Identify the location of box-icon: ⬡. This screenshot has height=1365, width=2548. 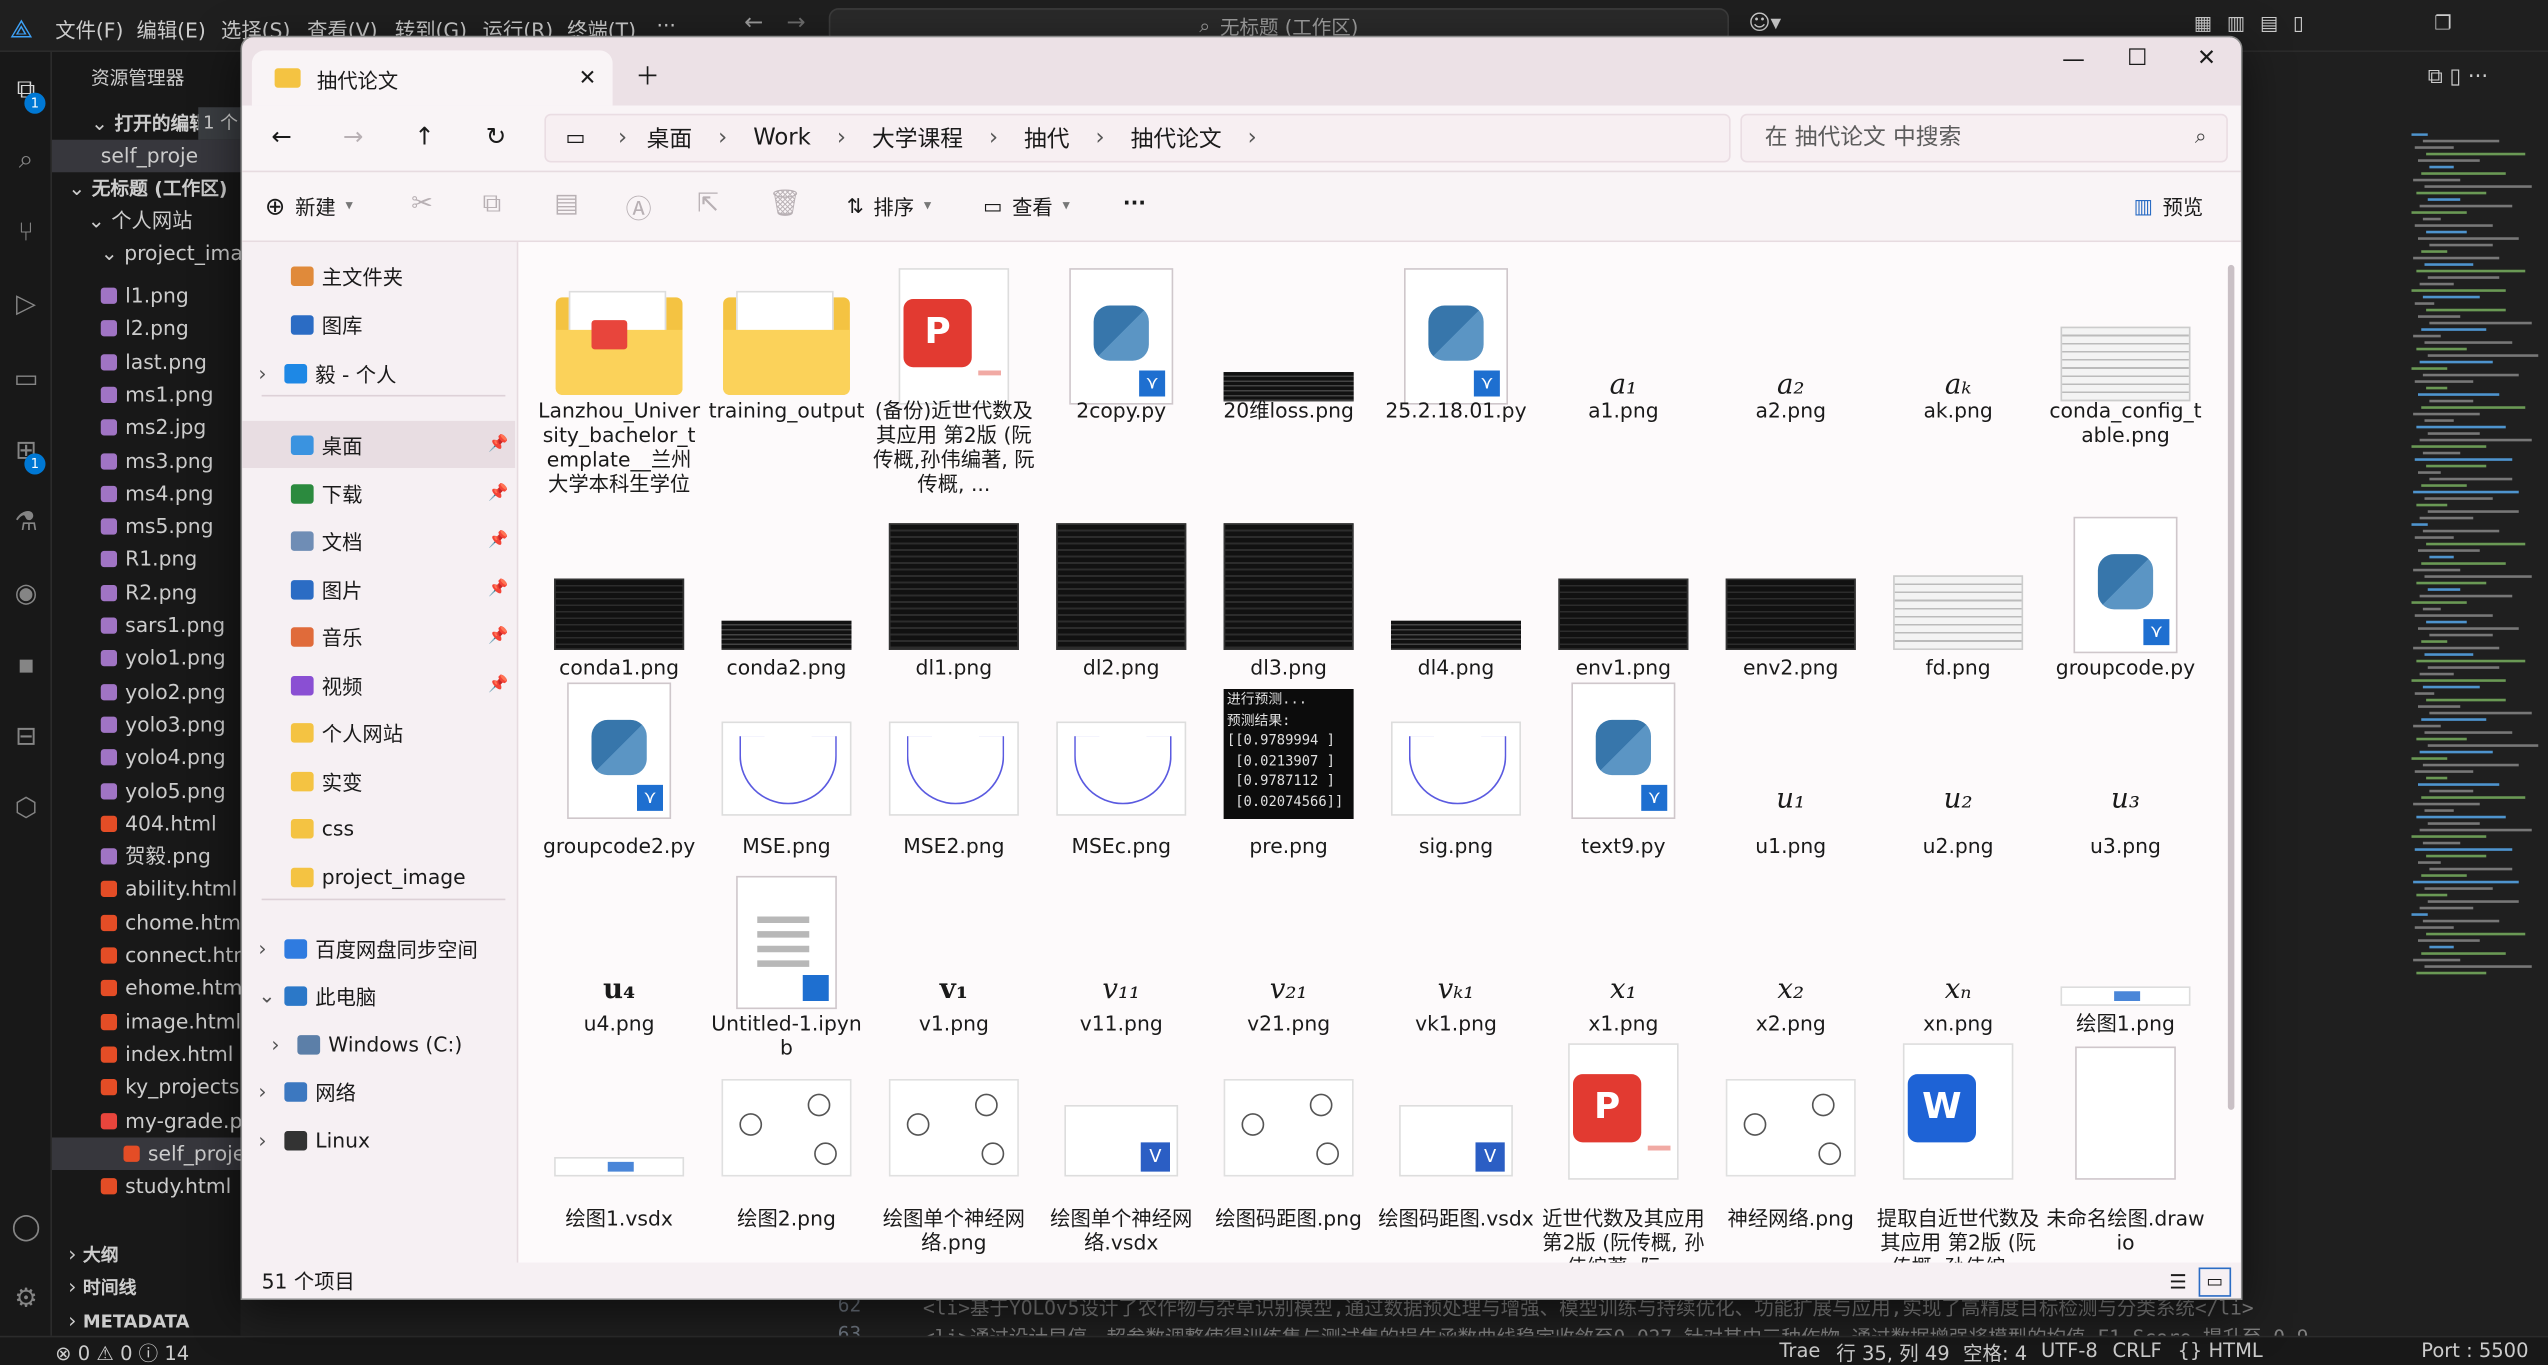
(26, 808).